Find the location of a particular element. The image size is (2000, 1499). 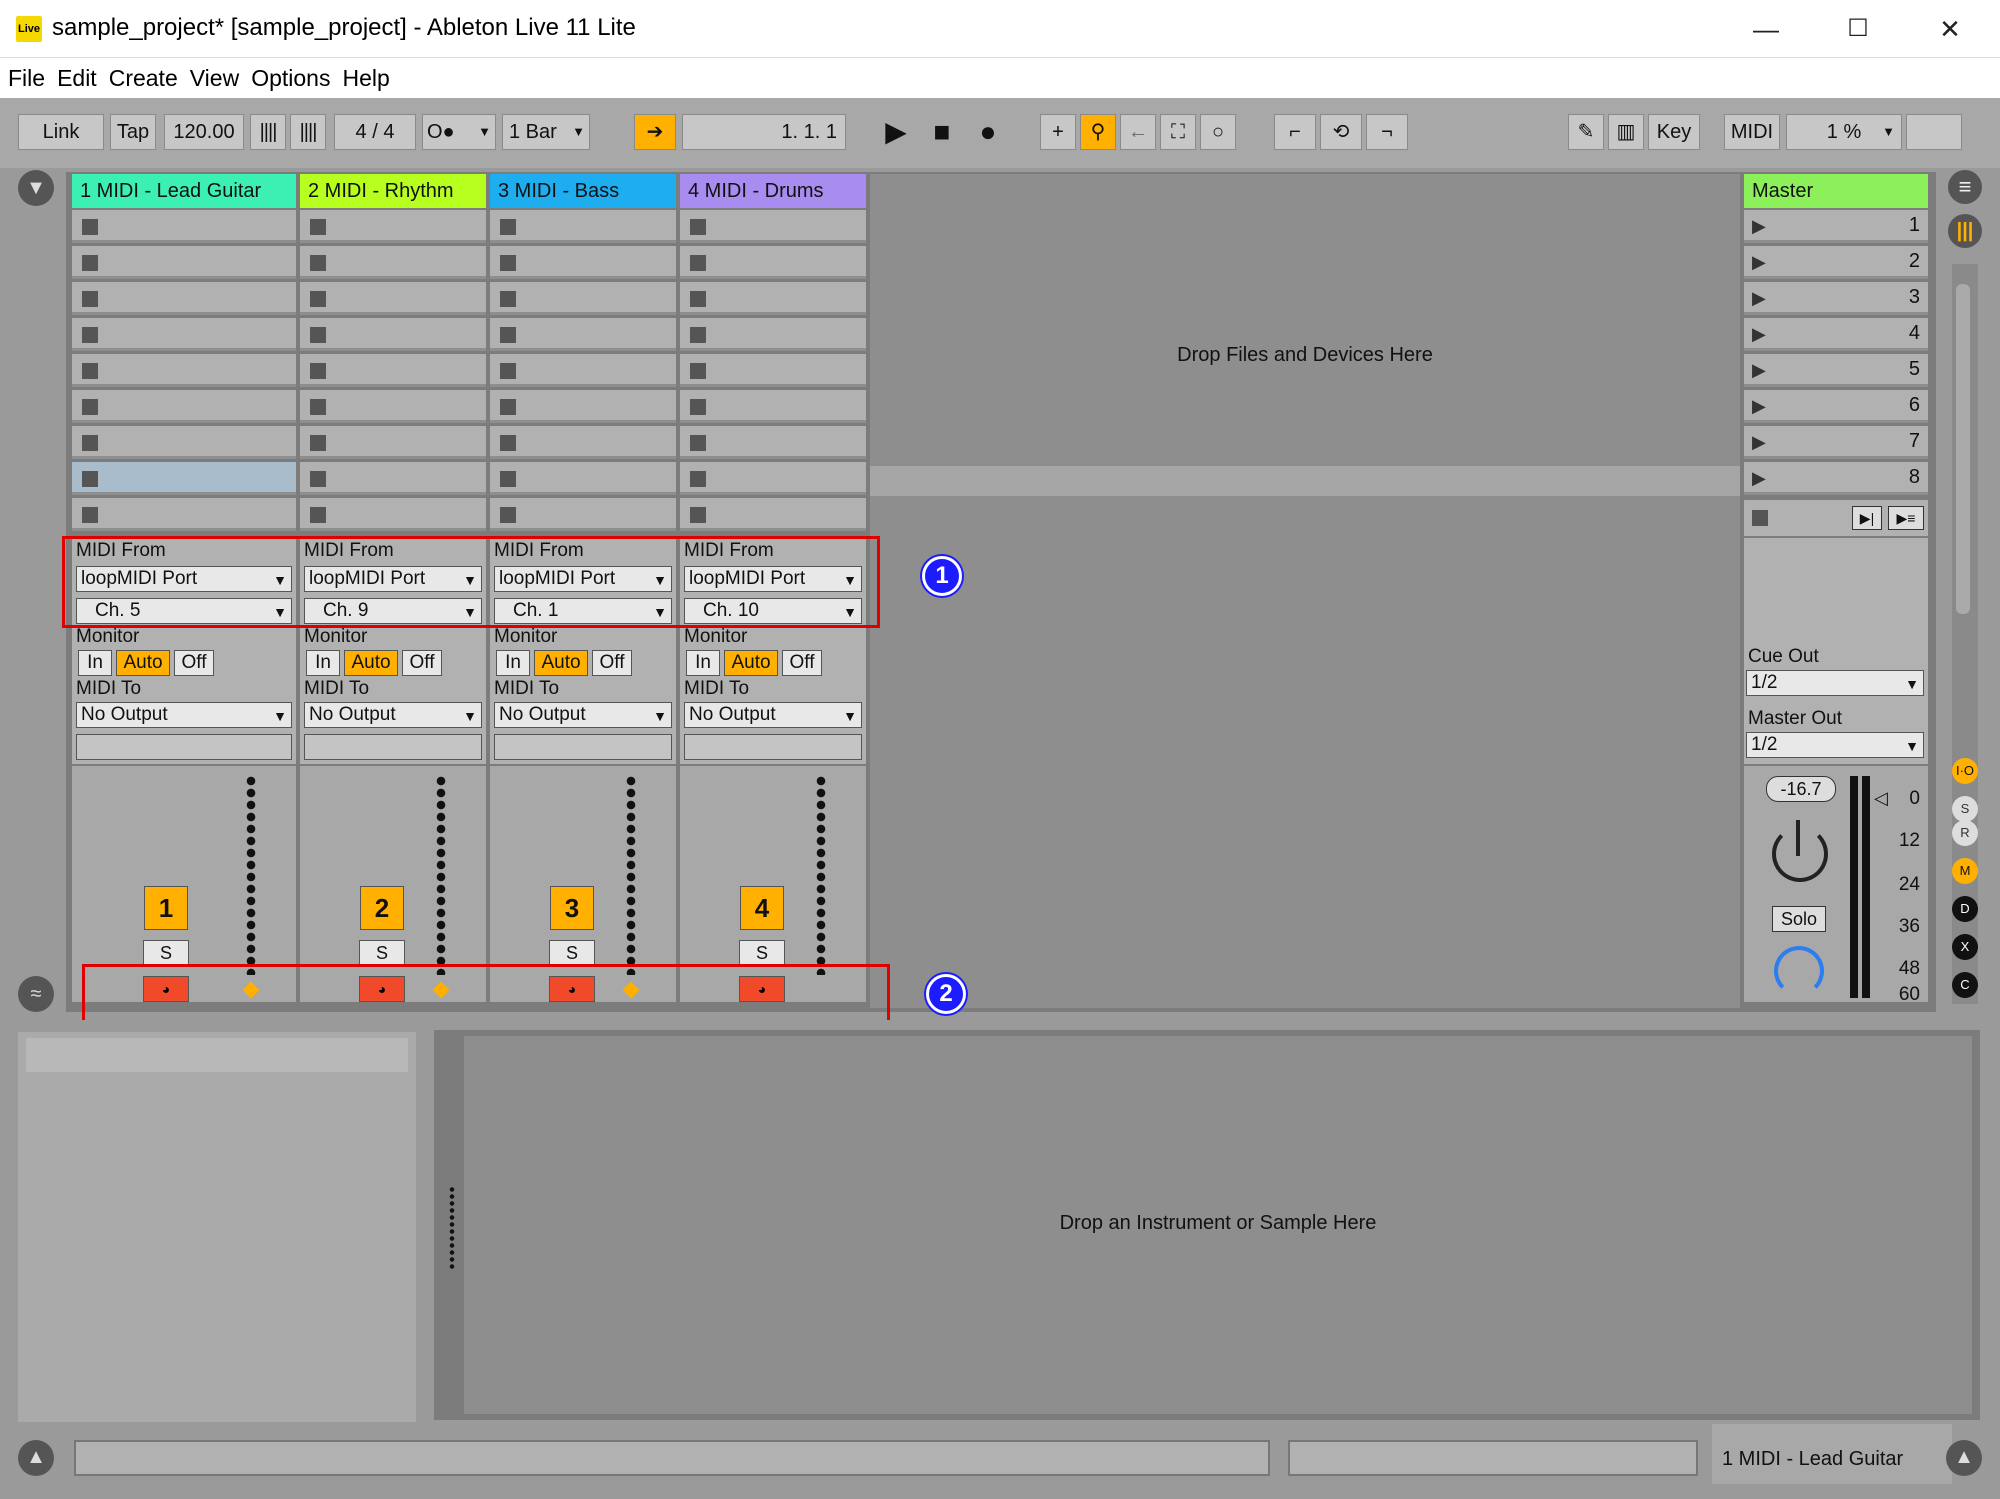

track-header-2: 2 MIDI - Rhythm is located at coordinates (393, 191).